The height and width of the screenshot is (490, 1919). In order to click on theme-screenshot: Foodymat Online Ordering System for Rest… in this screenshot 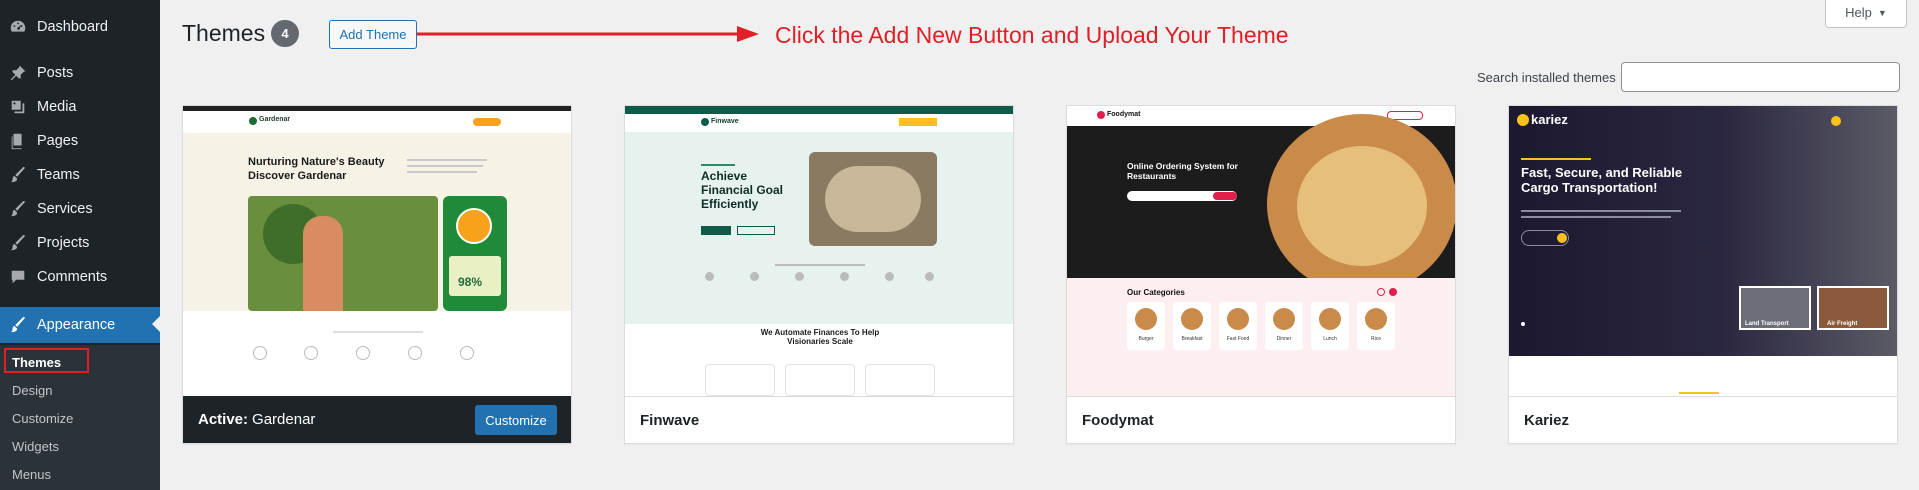, I will do `click(1261, 251)`.